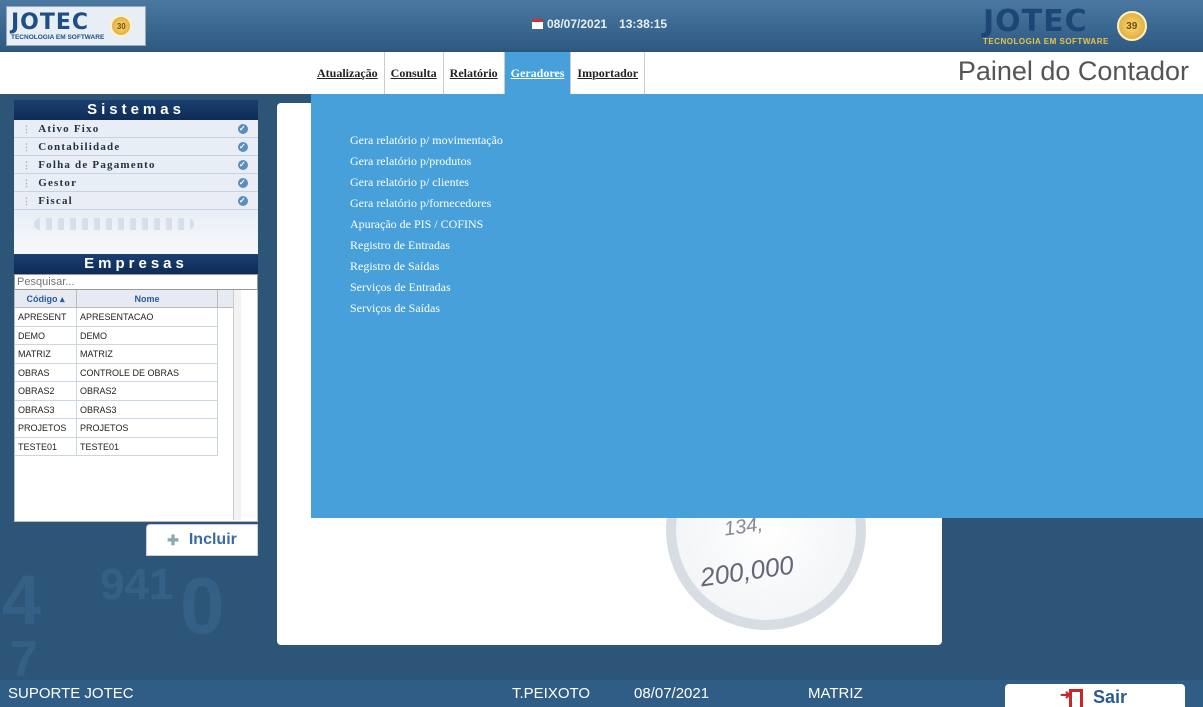 Image resolution: width=1203 pixels, height=707 pixels. I want to click on cell-codigo: DEMO, so click(46, 335).